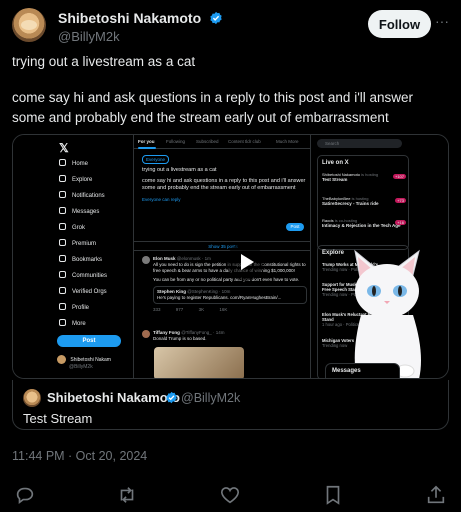 The width and height of the screenshot is (461, 512). Describe the element at coordinates (77, 243) in the screenshot. I see `video-nav-item: Premium` at that location.